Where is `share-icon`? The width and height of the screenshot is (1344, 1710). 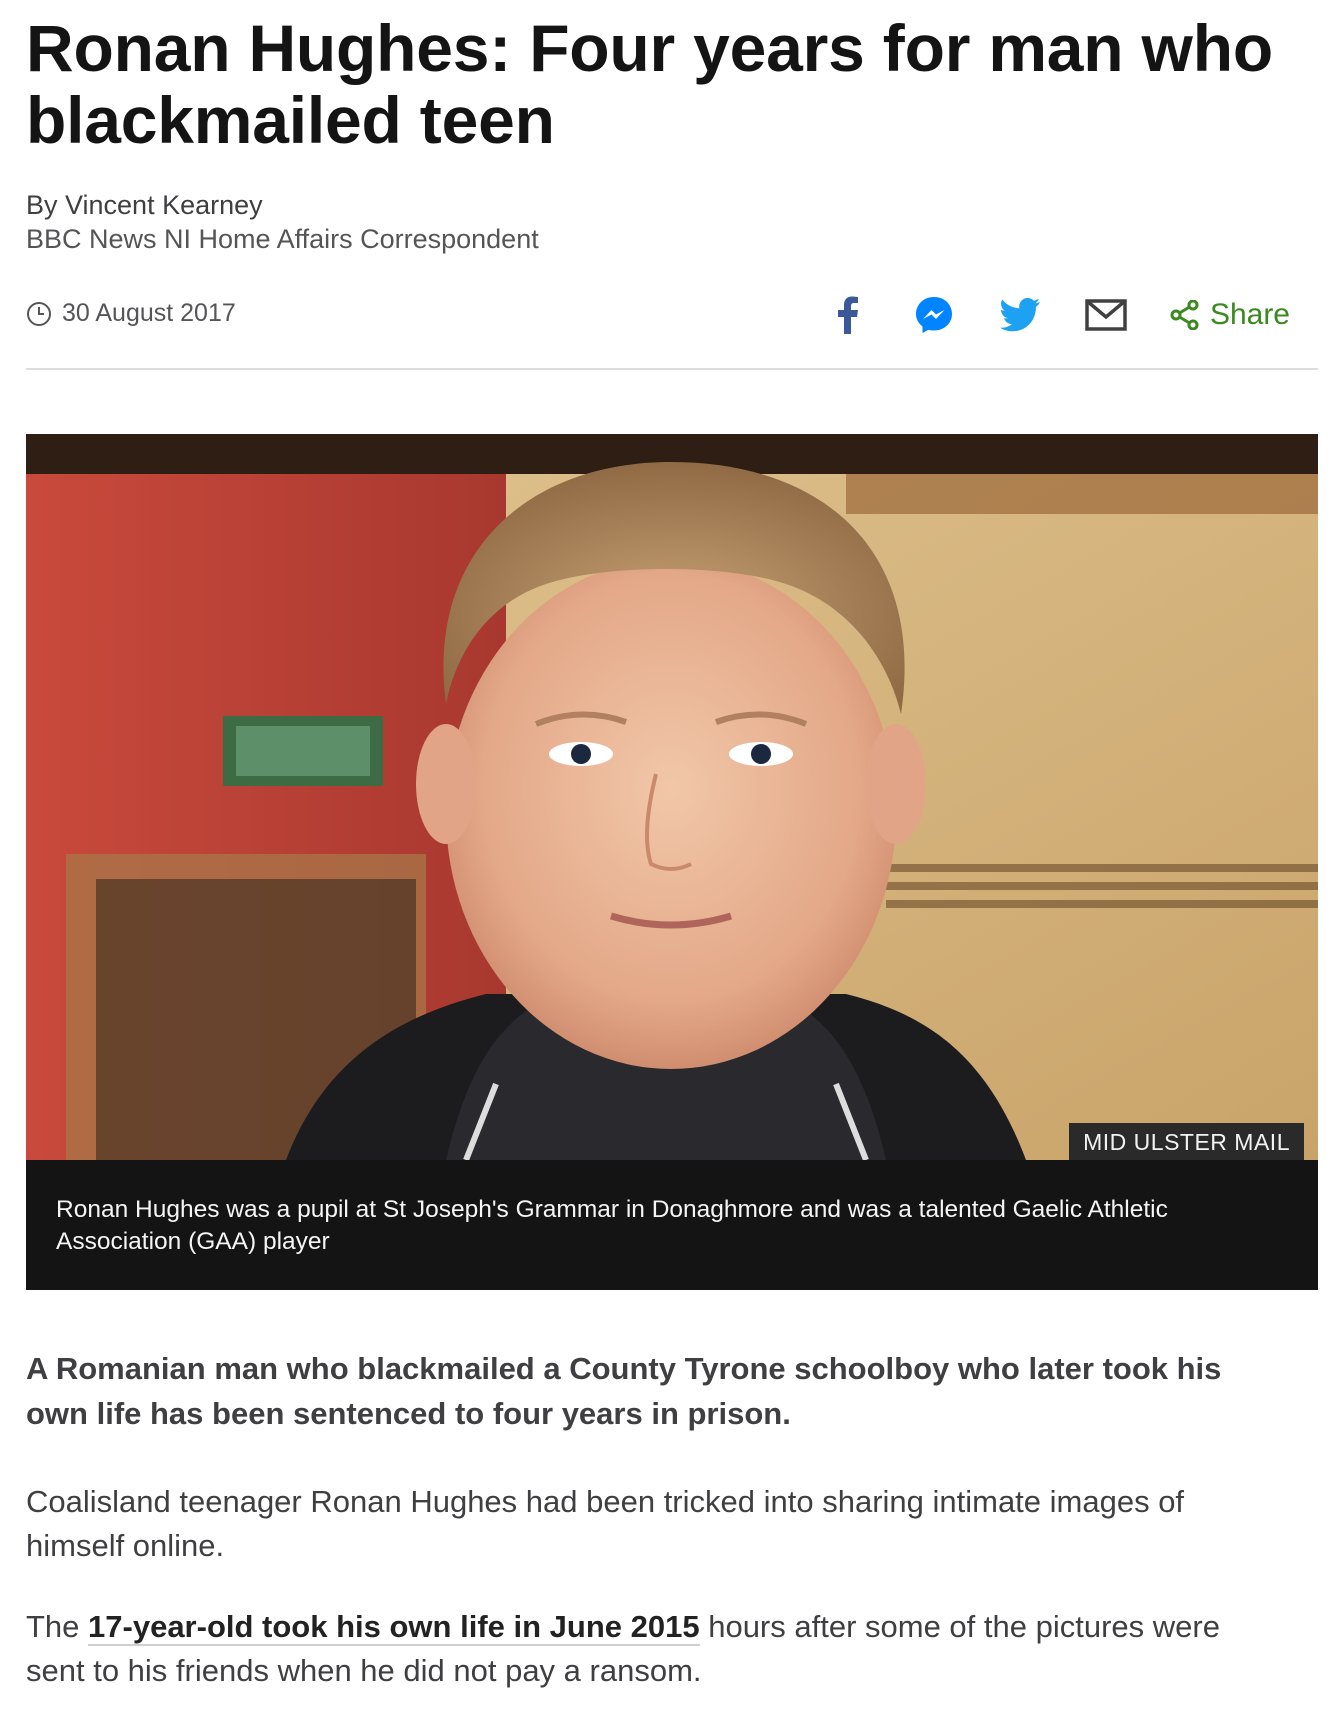 share-icon is located at coordinates (1184, 315).